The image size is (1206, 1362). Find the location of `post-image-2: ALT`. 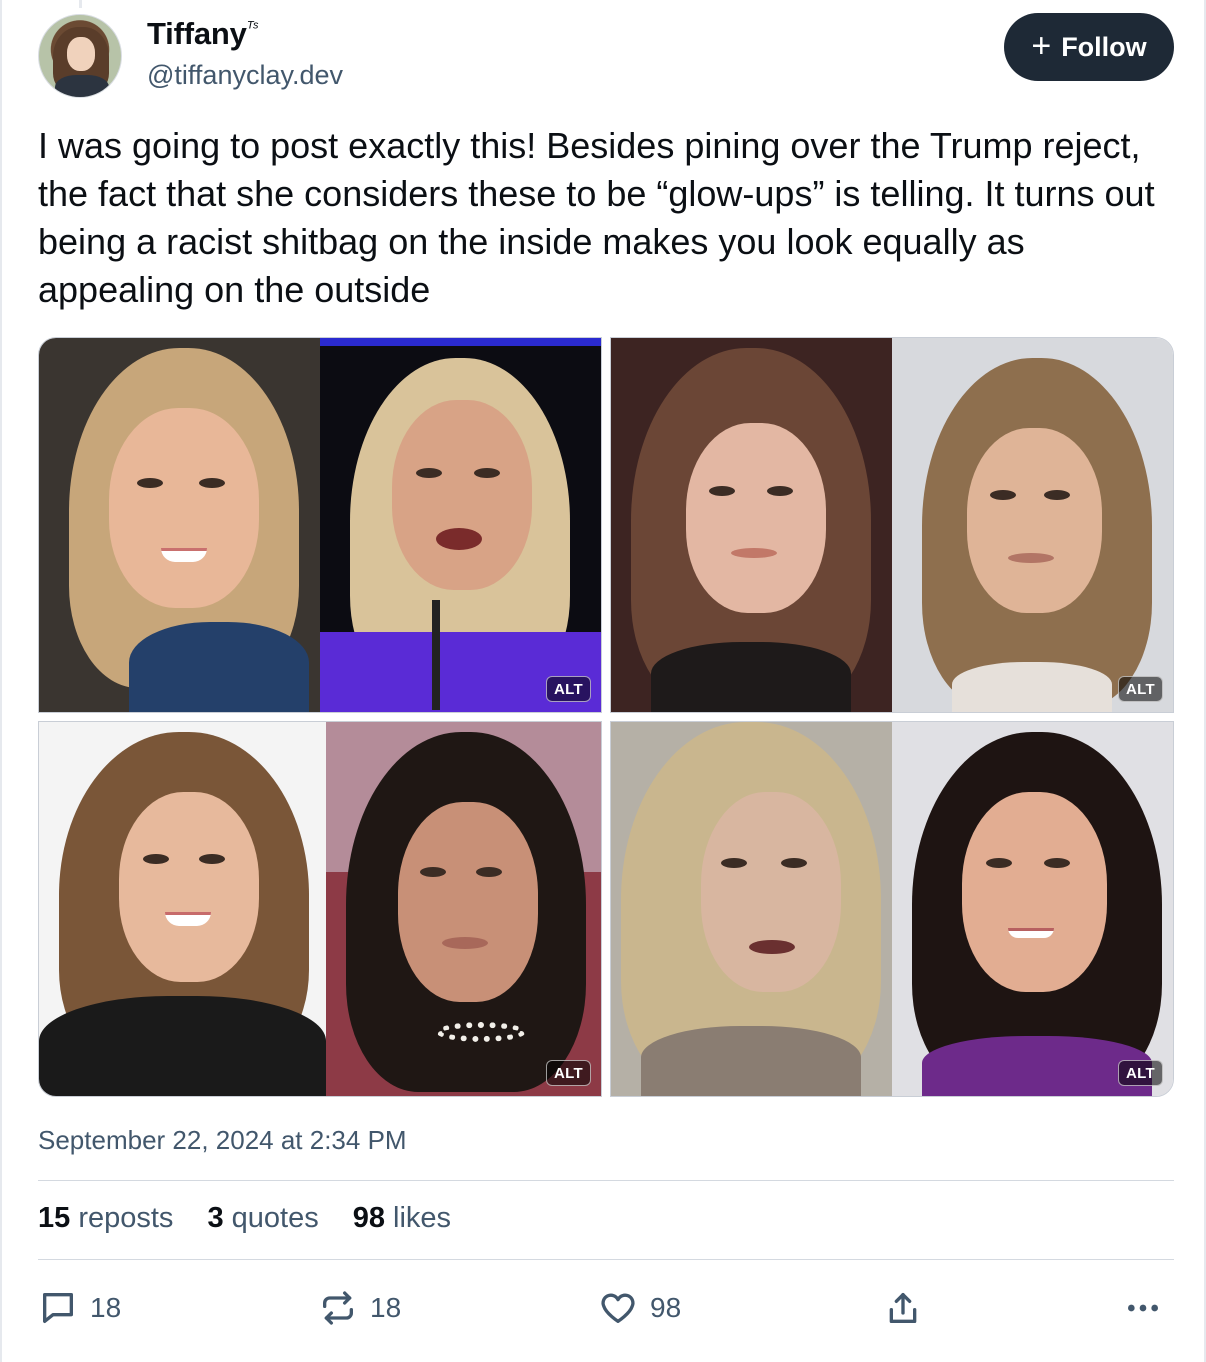

post-image-2: ALT is located at coordinates (892, 525).